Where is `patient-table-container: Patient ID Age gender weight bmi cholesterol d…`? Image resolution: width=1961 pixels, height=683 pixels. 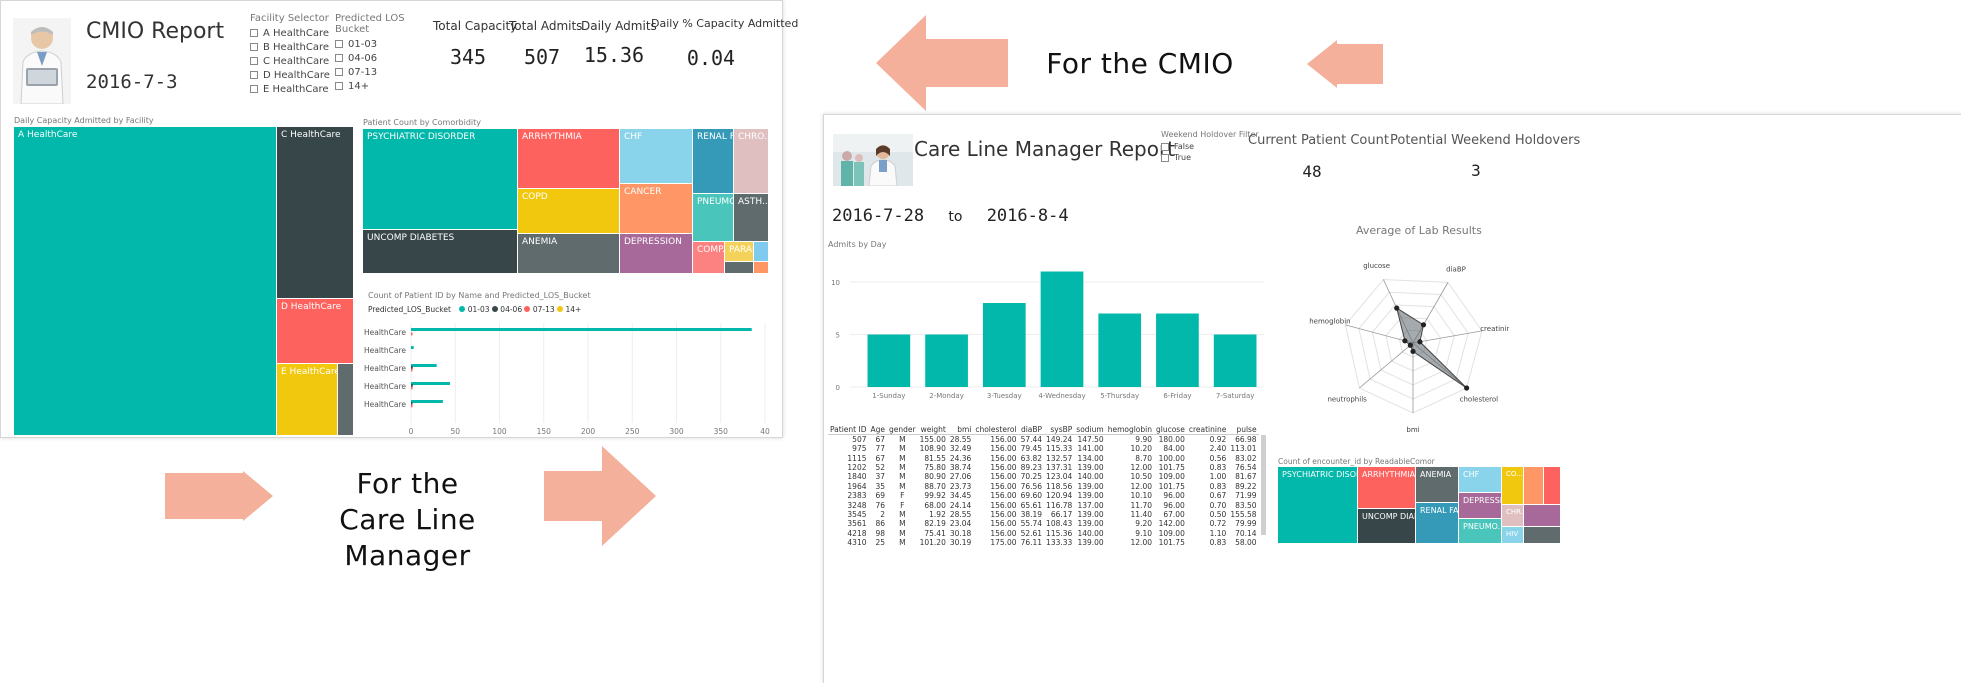
patient-table-container: Patient ID Age gender weight bmi cholesterol d… is located at coordinates (1046, 554).